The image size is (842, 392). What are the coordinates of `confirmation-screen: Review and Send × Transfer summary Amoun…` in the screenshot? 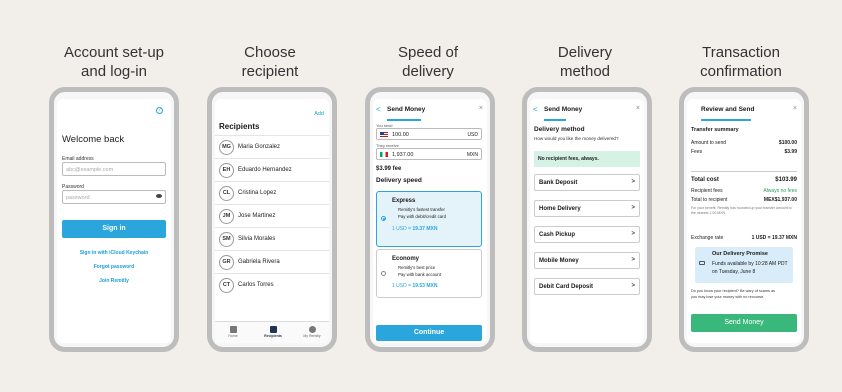 It's located at (744, 221).